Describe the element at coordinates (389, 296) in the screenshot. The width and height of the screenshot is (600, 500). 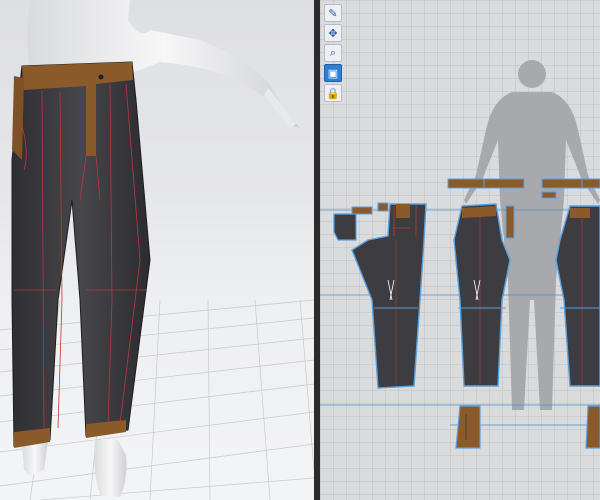
I see `pattern-front-left` at that location.